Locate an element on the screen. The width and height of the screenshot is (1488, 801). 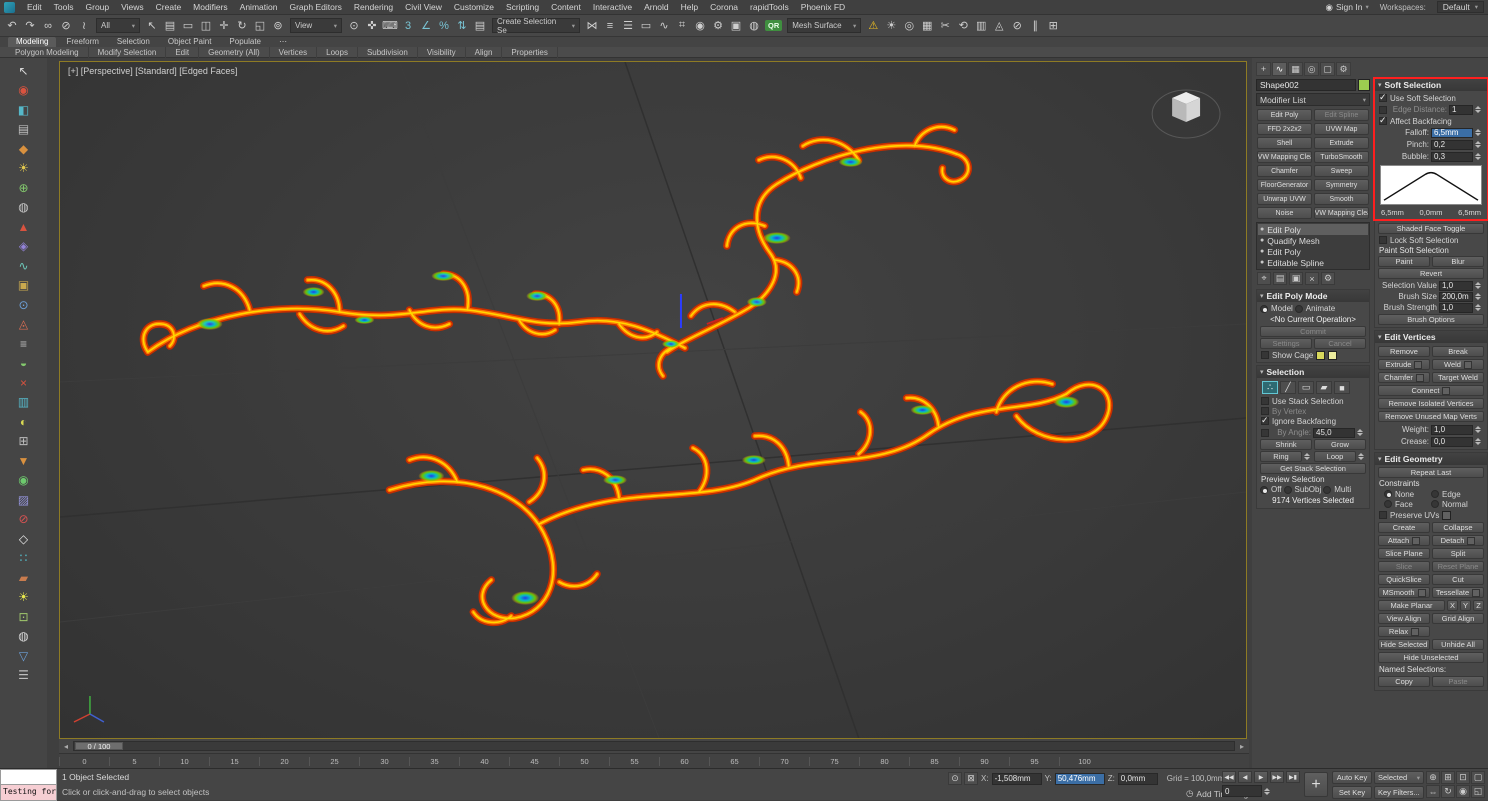
display-tab: ▢ is located at coordinates (1327, 69).